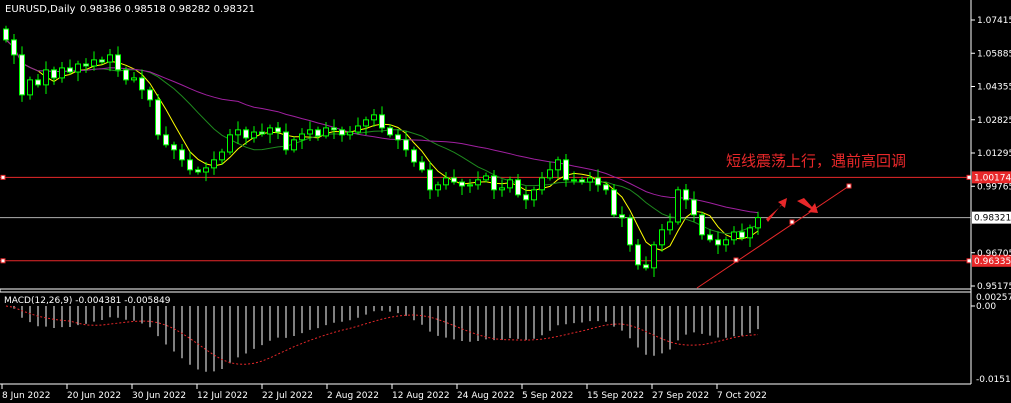  What do you see at coordinates (994, 254) in the screenshot?
I see `y-tick-label: 0.96705` at bounding box center [994, 254].